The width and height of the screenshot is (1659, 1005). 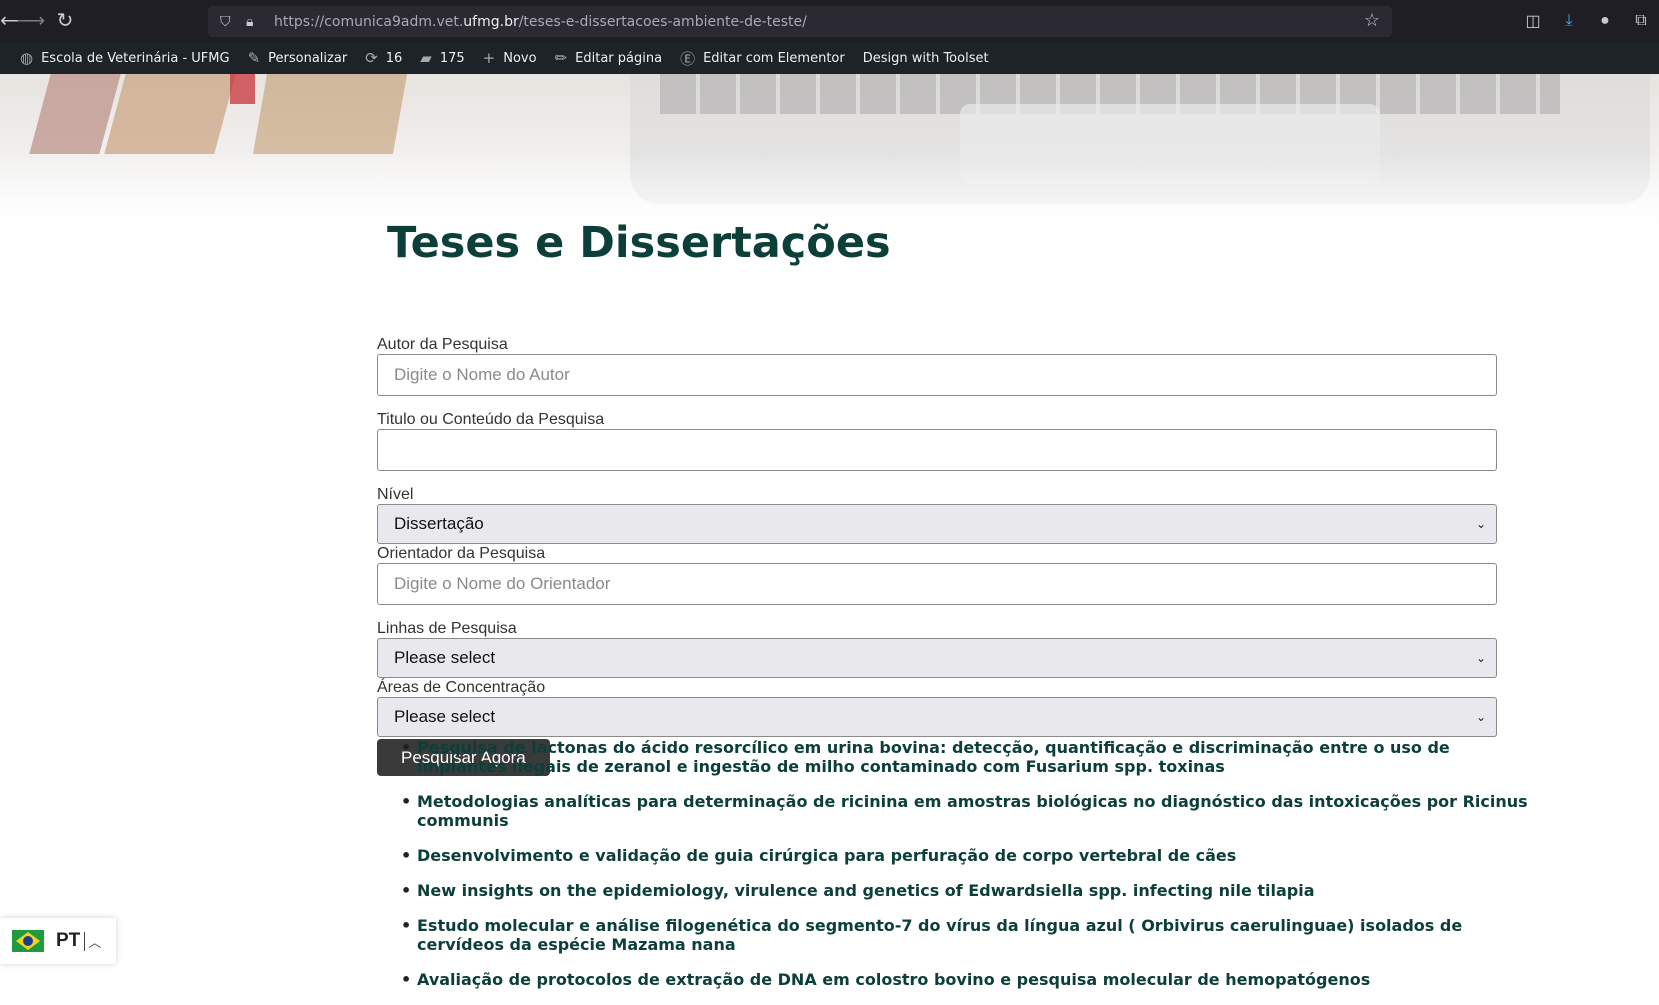 What do you see at coordinates (394, 58) in the screenshot?
I see `updates-count: 16` at bounding box center [394, 58].